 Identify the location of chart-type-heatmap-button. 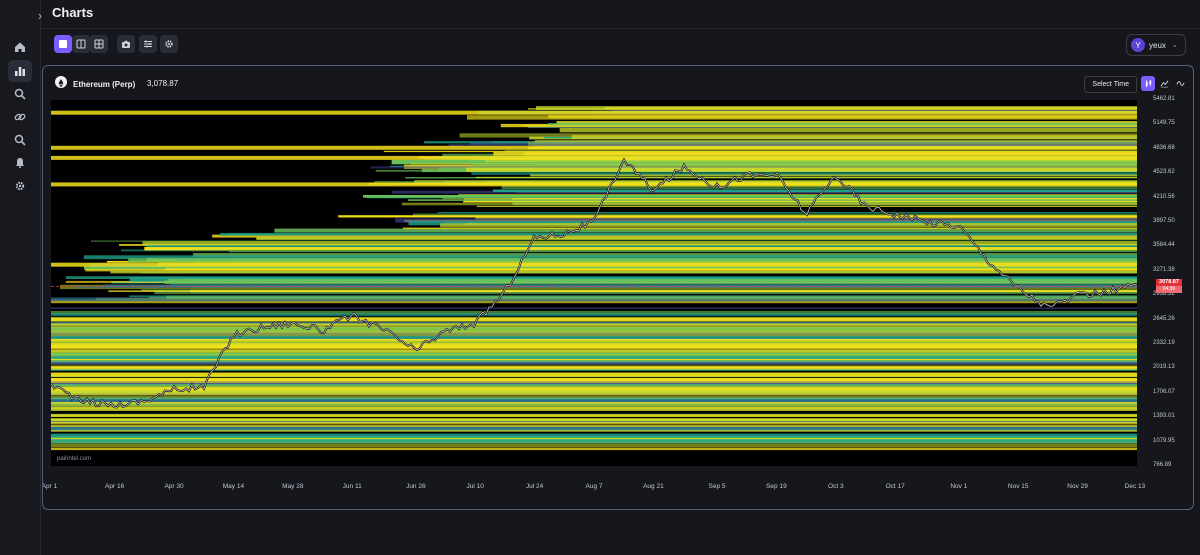
(1148, 83).